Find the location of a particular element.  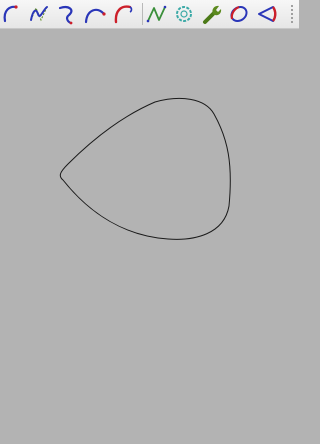

sketch-toolbar is located at coordinates (149, 14).